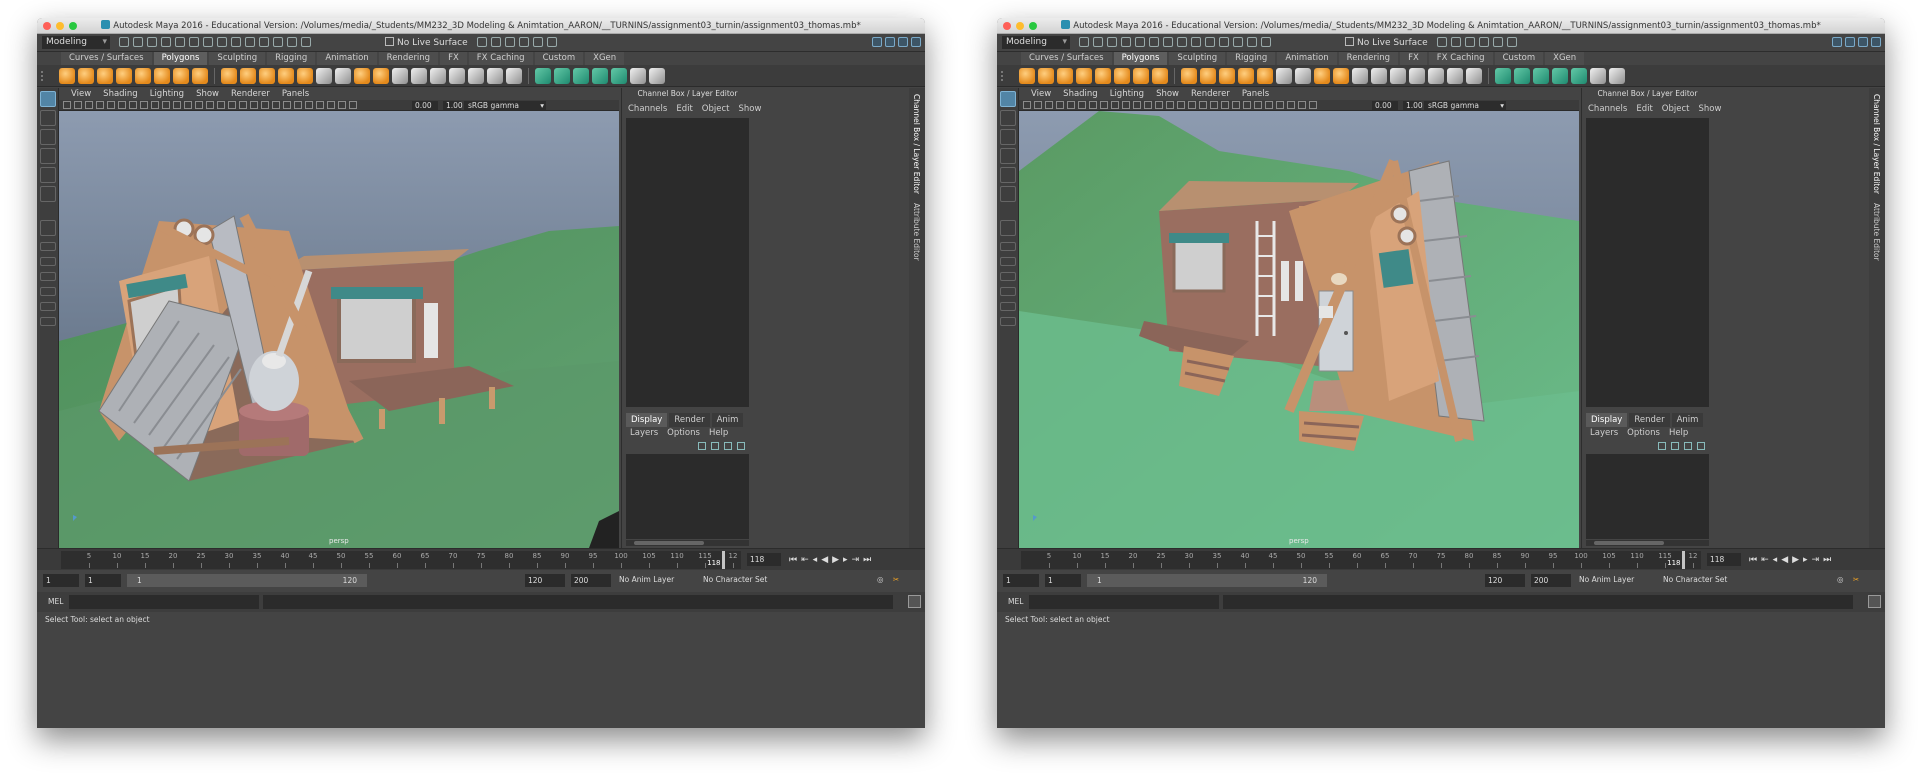 The width and height of the screenshot is (1920, 779). I want to click on poly-cone-icon, so click(124, 76).